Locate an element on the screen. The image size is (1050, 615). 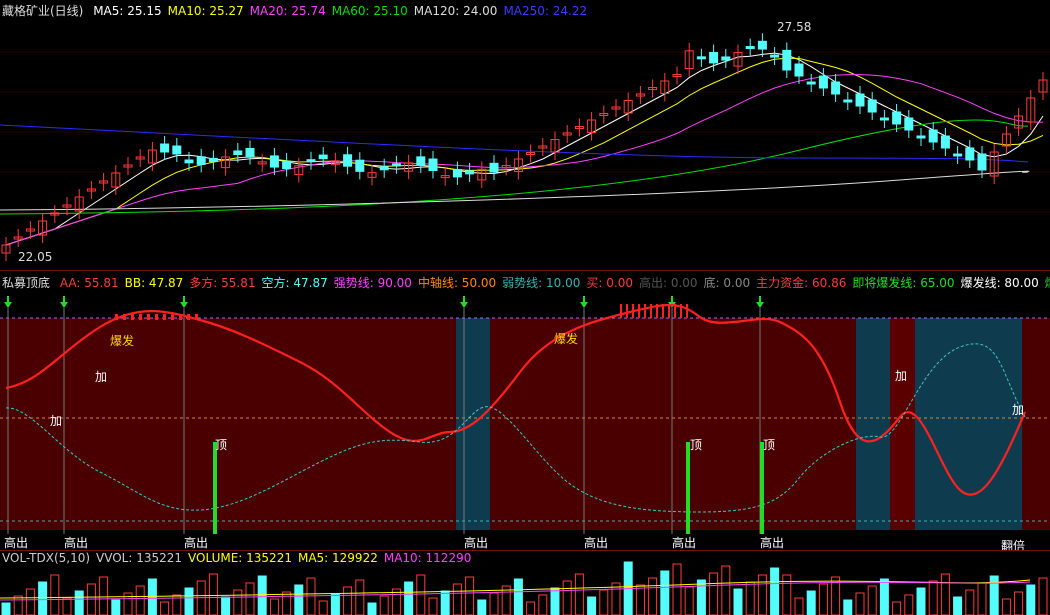
ma120-line is located at coordinates (515, 190).